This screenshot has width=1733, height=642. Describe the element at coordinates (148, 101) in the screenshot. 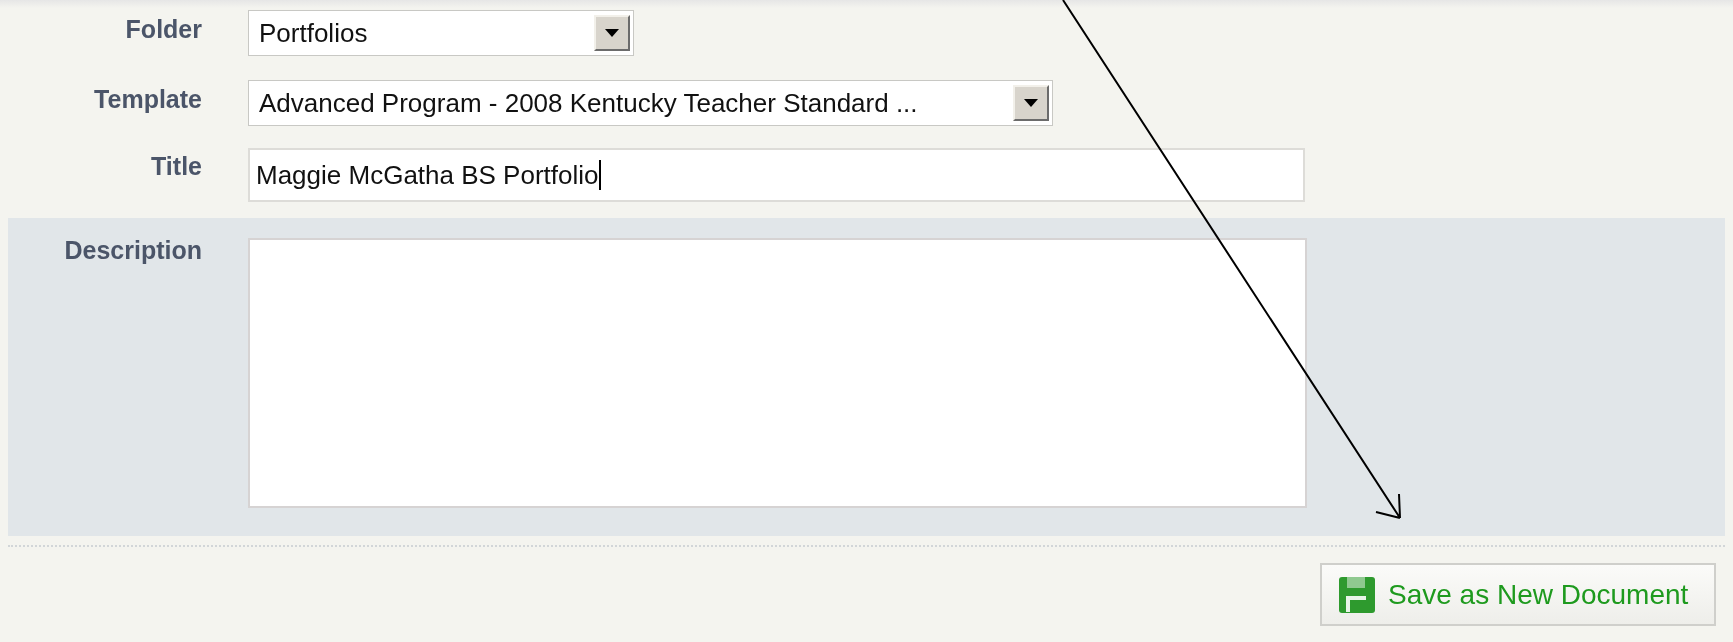

I see `field-label: Template` at that location.